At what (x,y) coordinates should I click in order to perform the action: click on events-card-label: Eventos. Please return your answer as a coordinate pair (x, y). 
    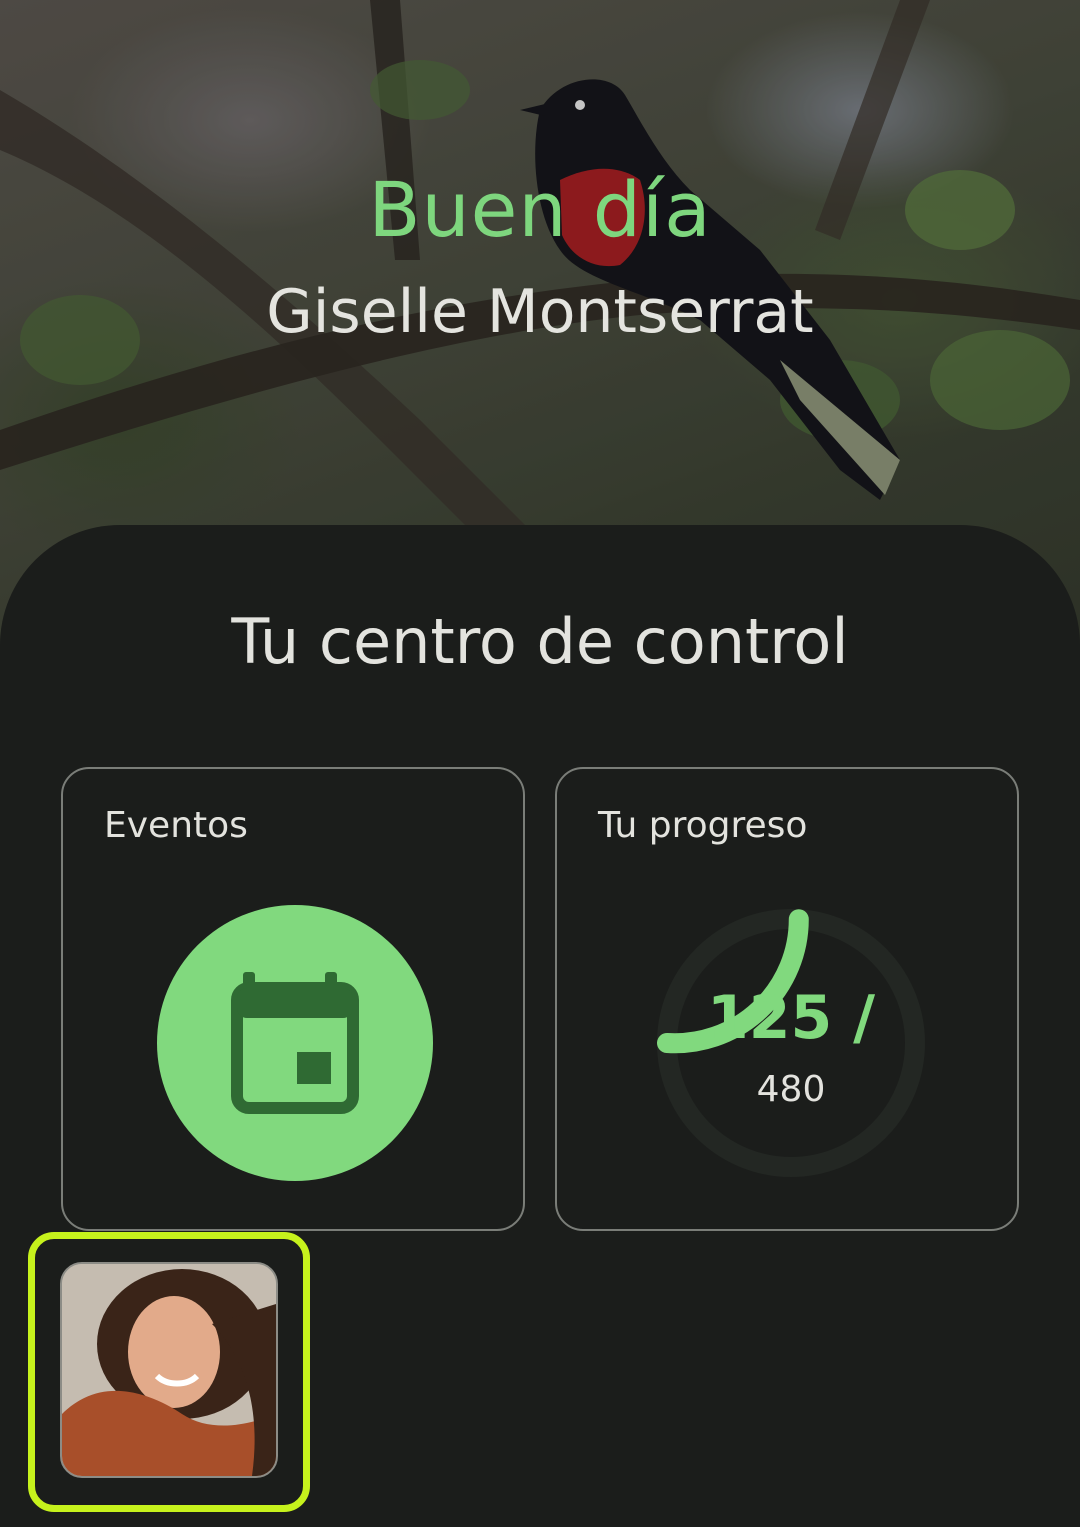
    Looking at the image, I should click on (176, 825).